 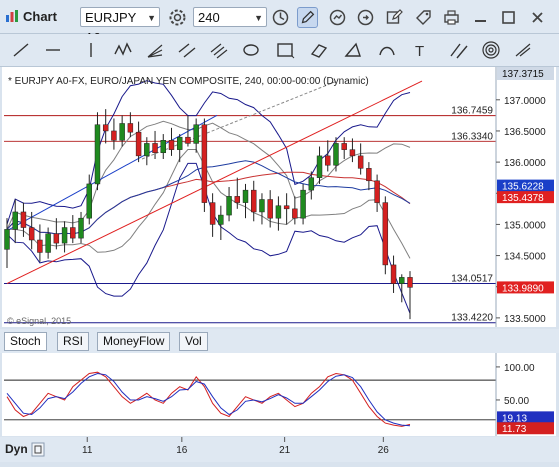 I want to click on diamond-tool-icon, so click(x=319, y=50).